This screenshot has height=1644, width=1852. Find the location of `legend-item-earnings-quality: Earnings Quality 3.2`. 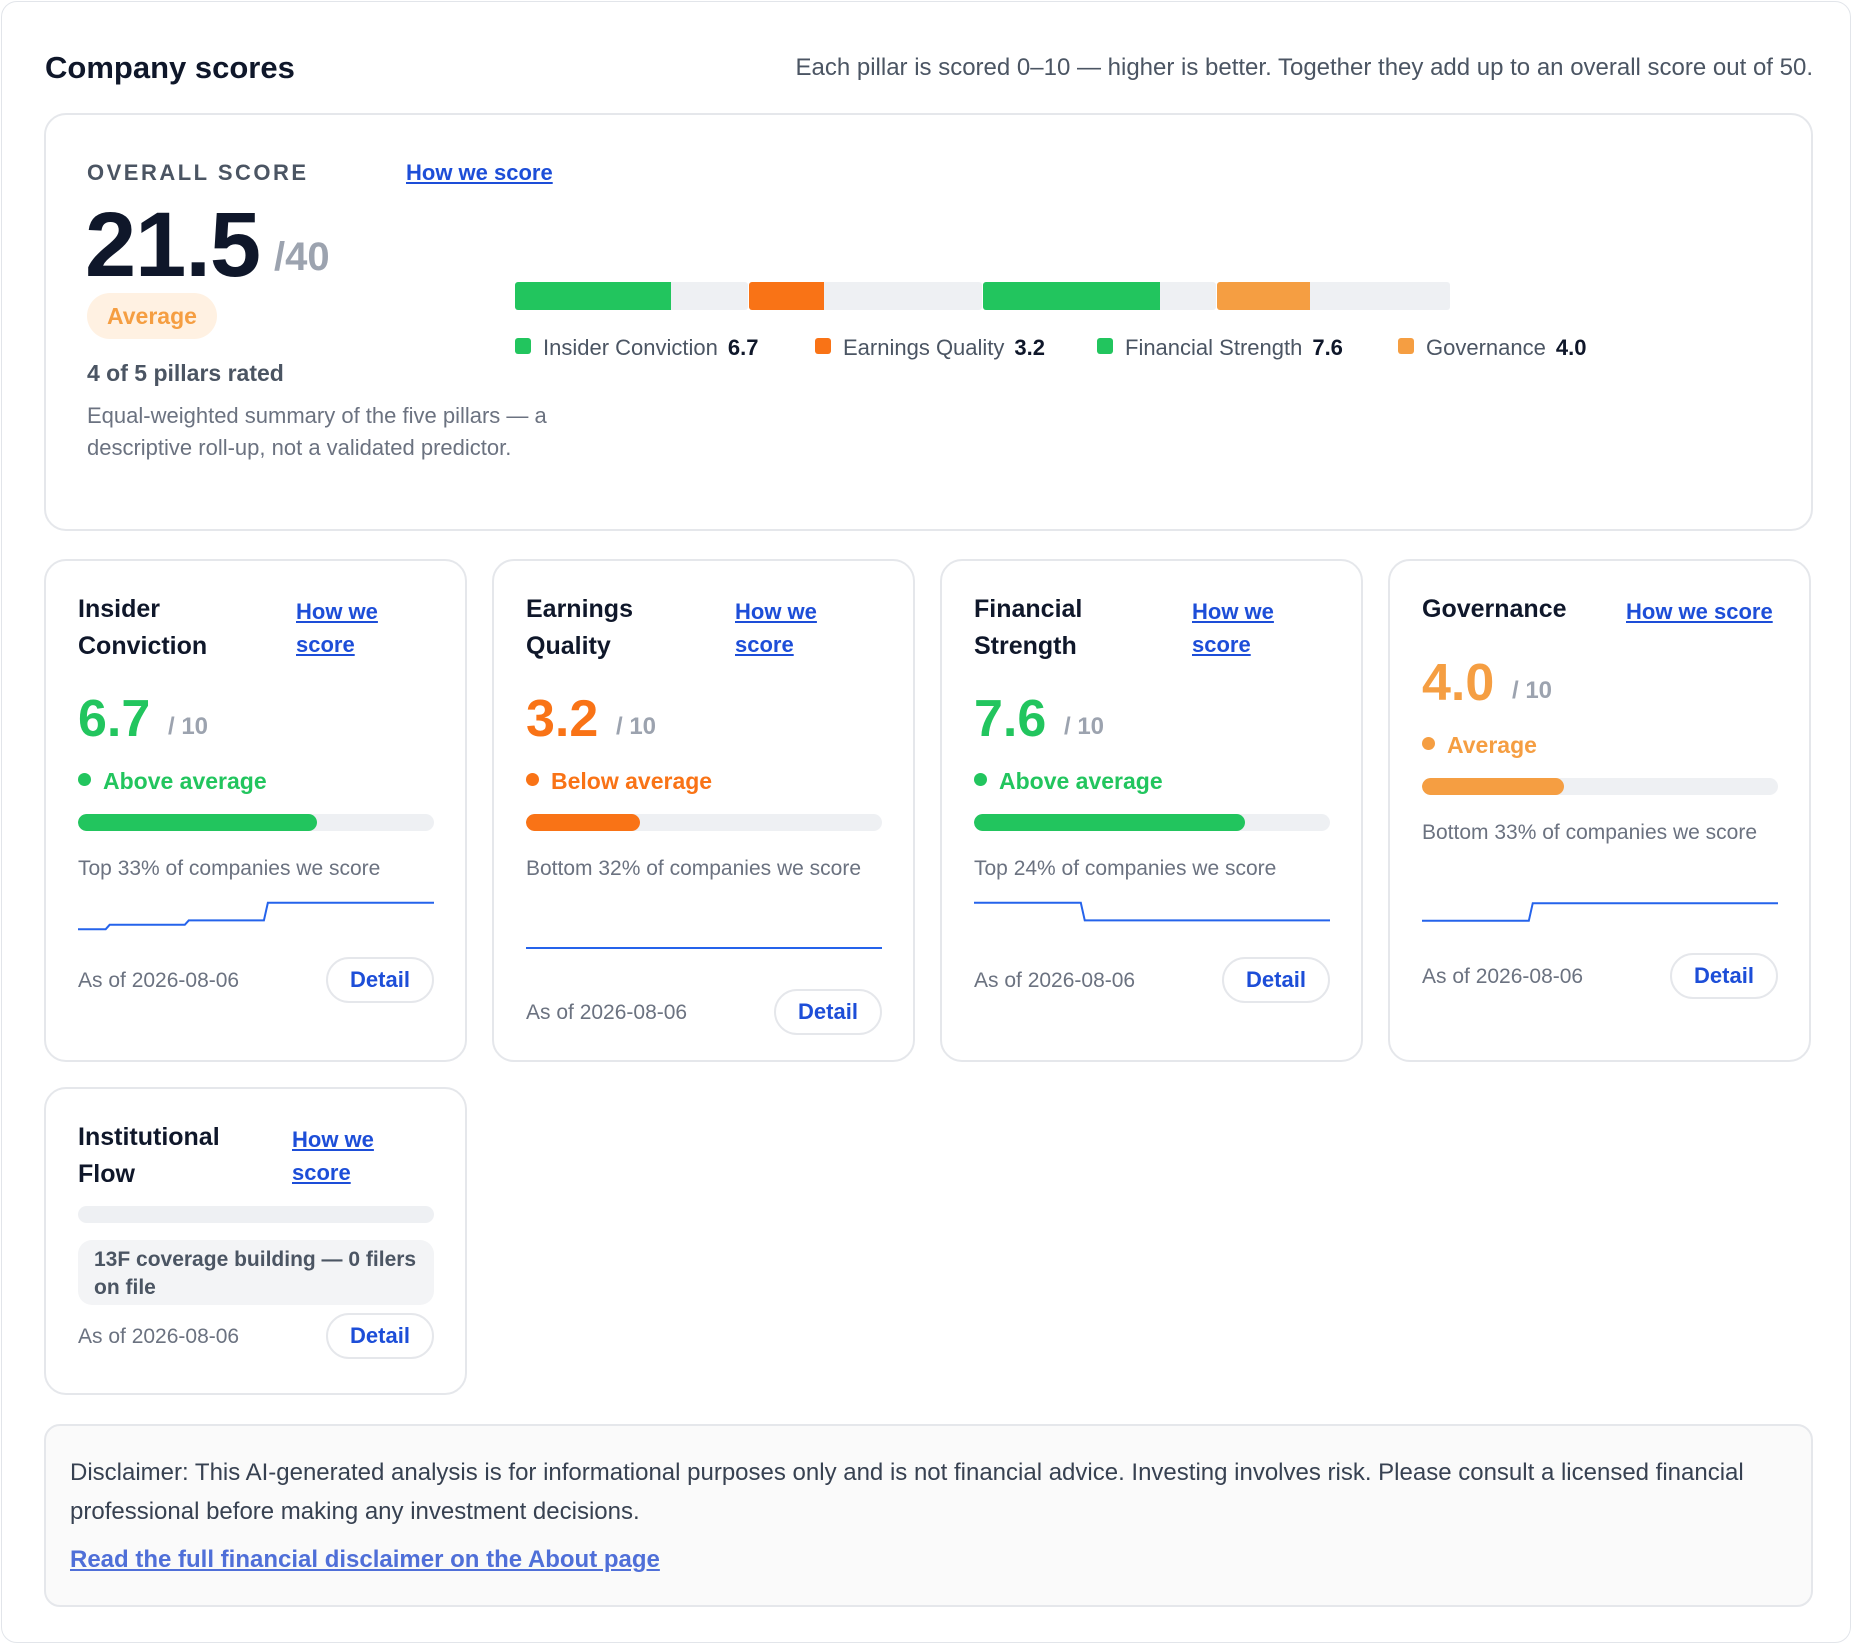

legend-item-earnings-quality: Earnings Quality 3.2 is located at coordinates (930, 348).